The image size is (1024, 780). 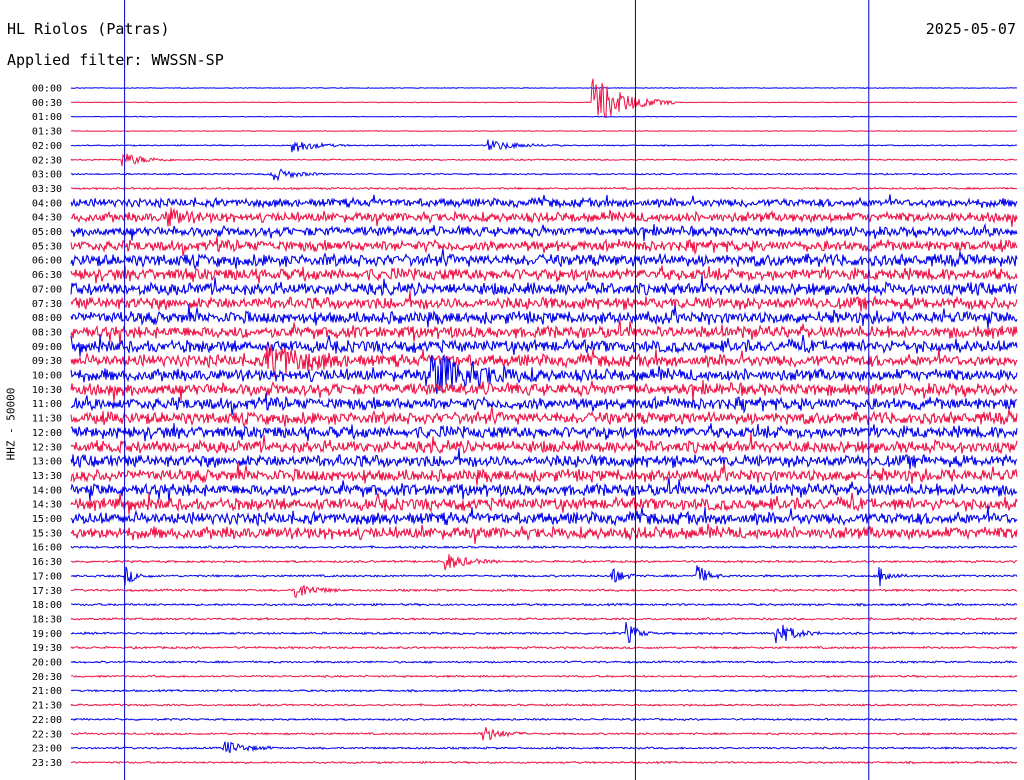 I want to click on trace-01:30, so click(x=543, y=131).